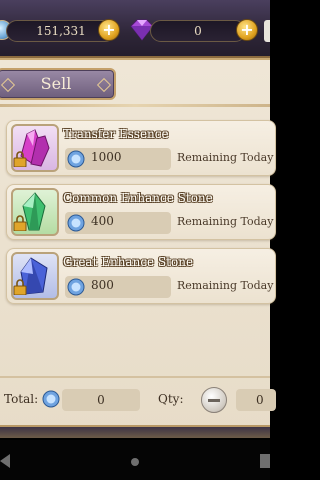 The width and height of the screenshot is (320, 480). What do you see at coordinates (118, 223) in the screenshot?
I see `price-box: 400` at bounding box center [118, 223].